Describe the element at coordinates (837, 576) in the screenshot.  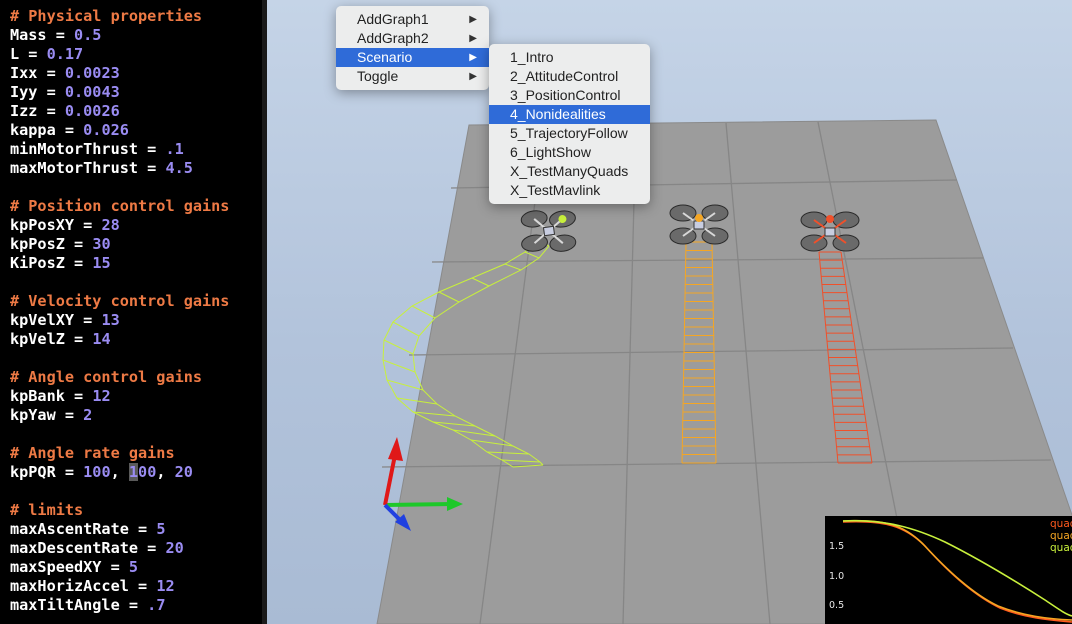
I see `graph-ytick: 1.0` at that location.